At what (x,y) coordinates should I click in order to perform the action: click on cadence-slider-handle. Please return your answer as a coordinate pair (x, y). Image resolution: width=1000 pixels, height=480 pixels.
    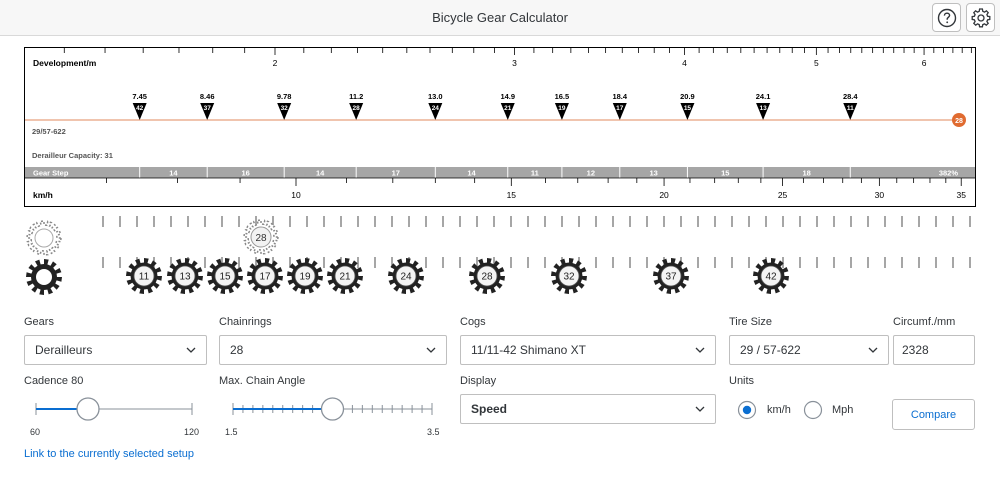
    Looking at the image, I should click on (88, 409).